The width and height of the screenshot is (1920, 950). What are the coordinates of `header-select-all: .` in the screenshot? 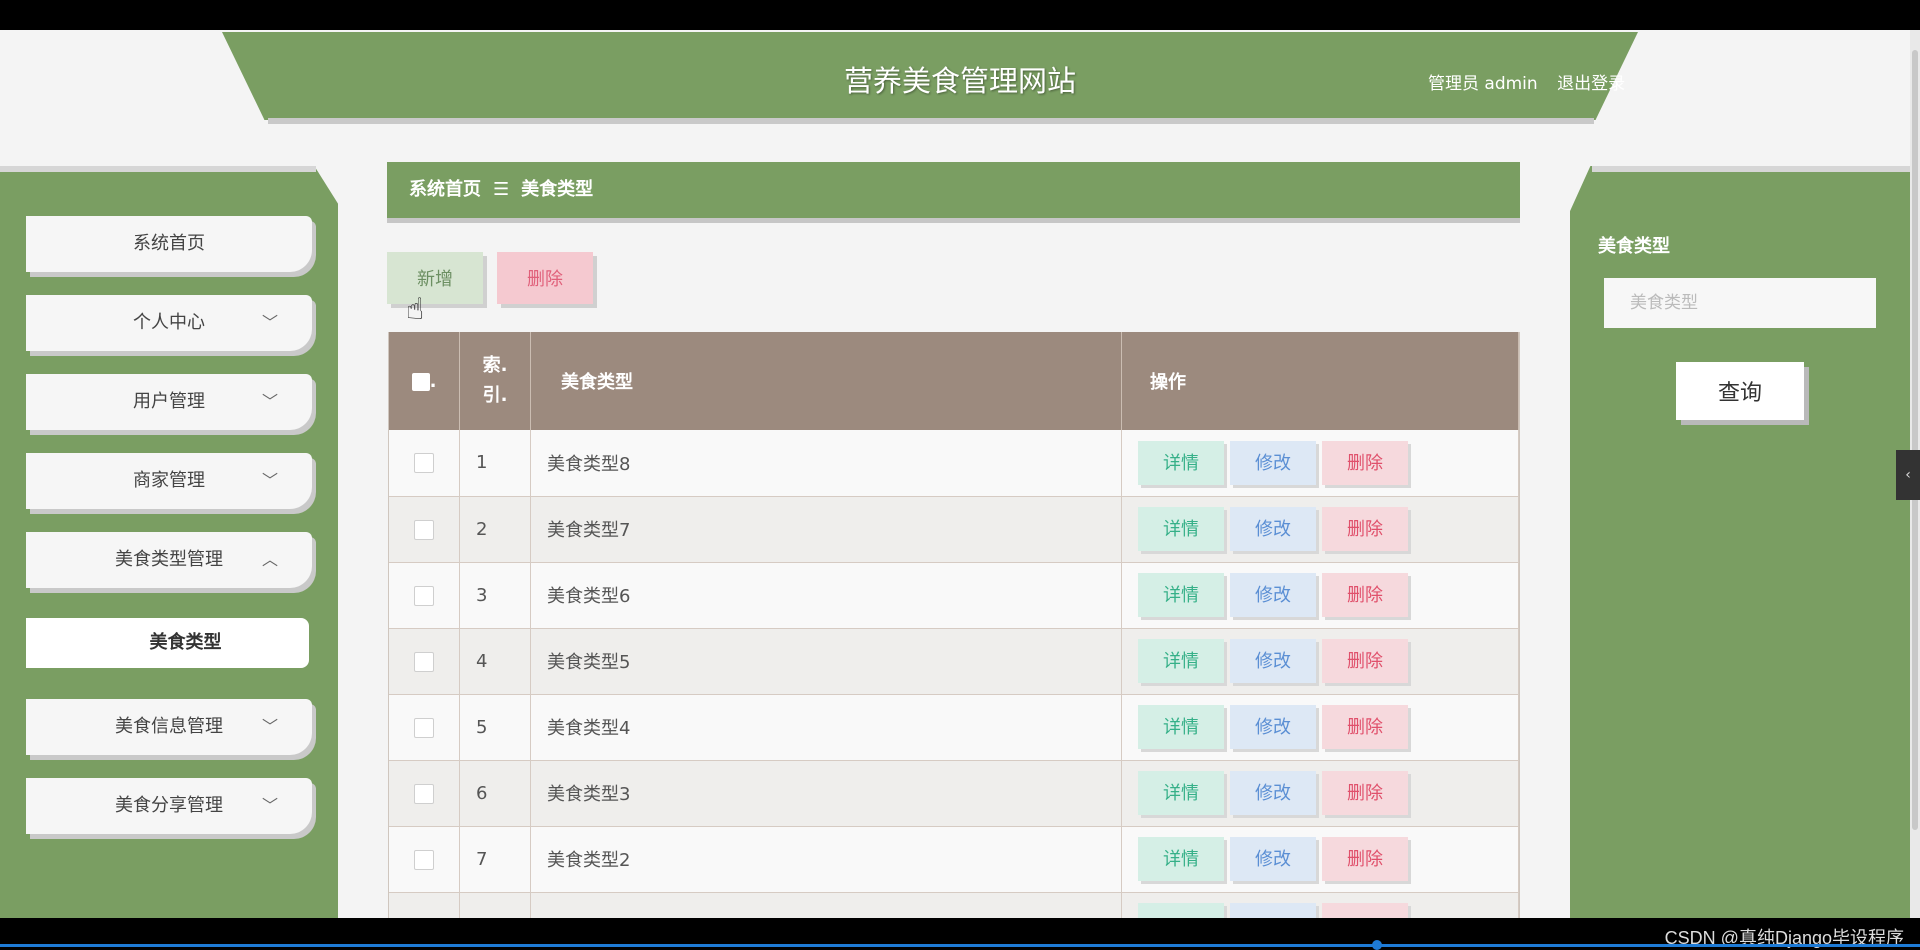 It's located at (424, 381).